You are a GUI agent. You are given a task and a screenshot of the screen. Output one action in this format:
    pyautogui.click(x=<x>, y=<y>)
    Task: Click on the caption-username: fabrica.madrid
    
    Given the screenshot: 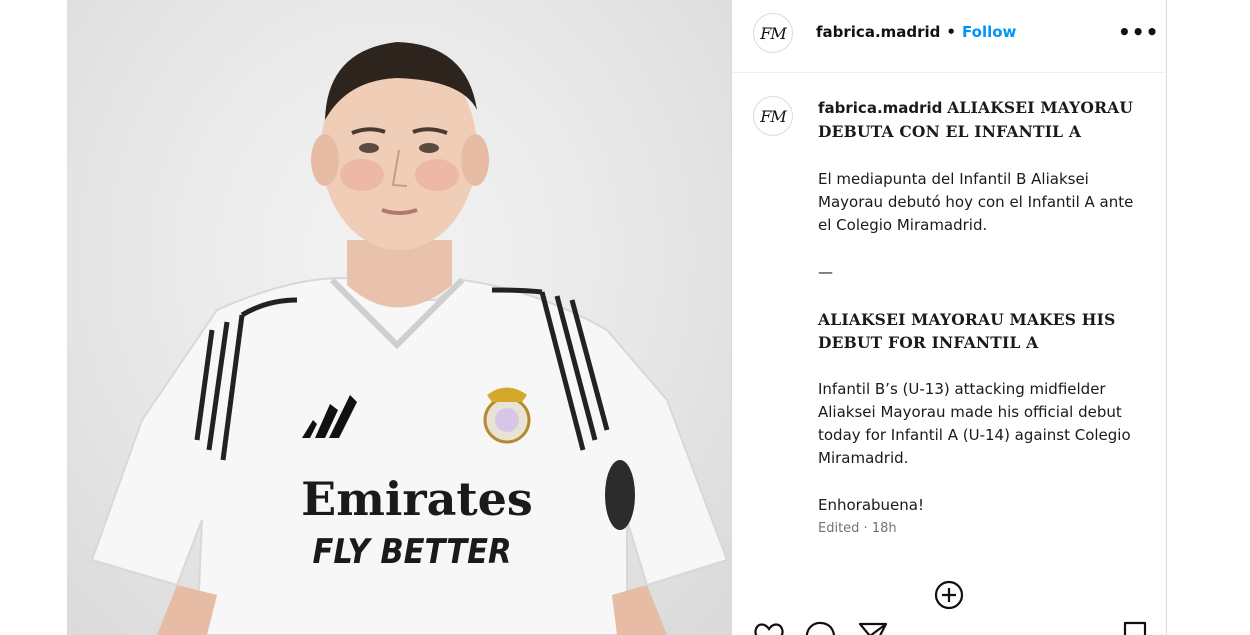 What is the action you would take?
    pyautogui.click(x=880, y=108)
    